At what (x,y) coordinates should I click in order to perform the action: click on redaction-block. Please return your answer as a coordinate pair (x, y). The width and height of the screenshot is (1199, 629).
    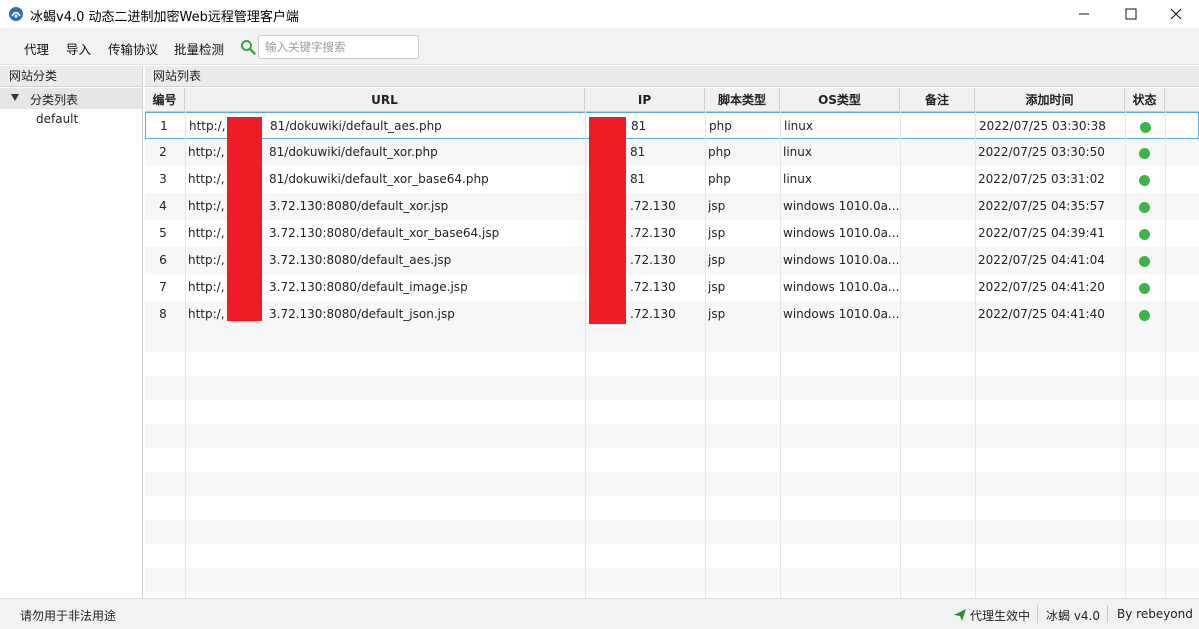
    Looking at the image, I should click on (244, 219).